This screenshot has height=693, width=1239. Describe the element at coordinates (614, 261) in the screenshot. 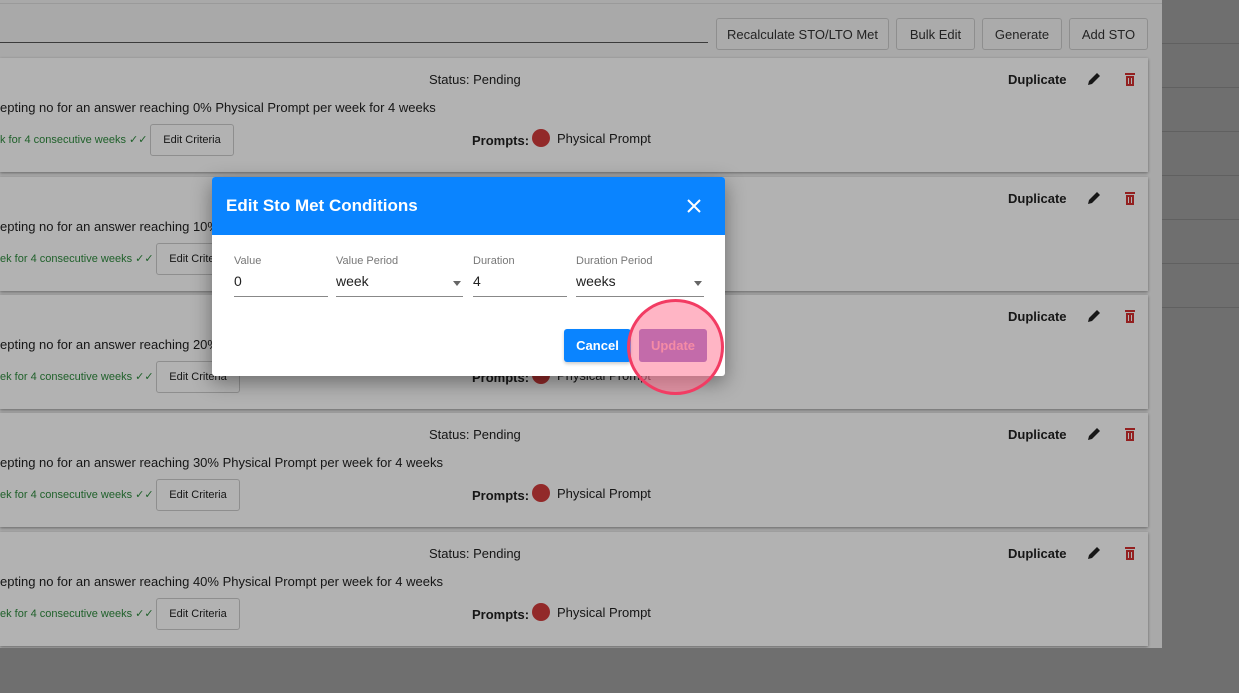

I see `duration-period-label: Duration Period` at that location.